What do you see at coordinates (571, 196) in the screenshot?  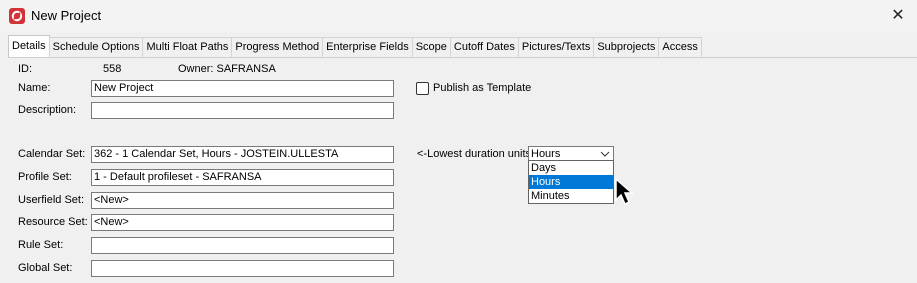 I see `duration-option-minutes: Minutes` at bounding box center [571, 196].